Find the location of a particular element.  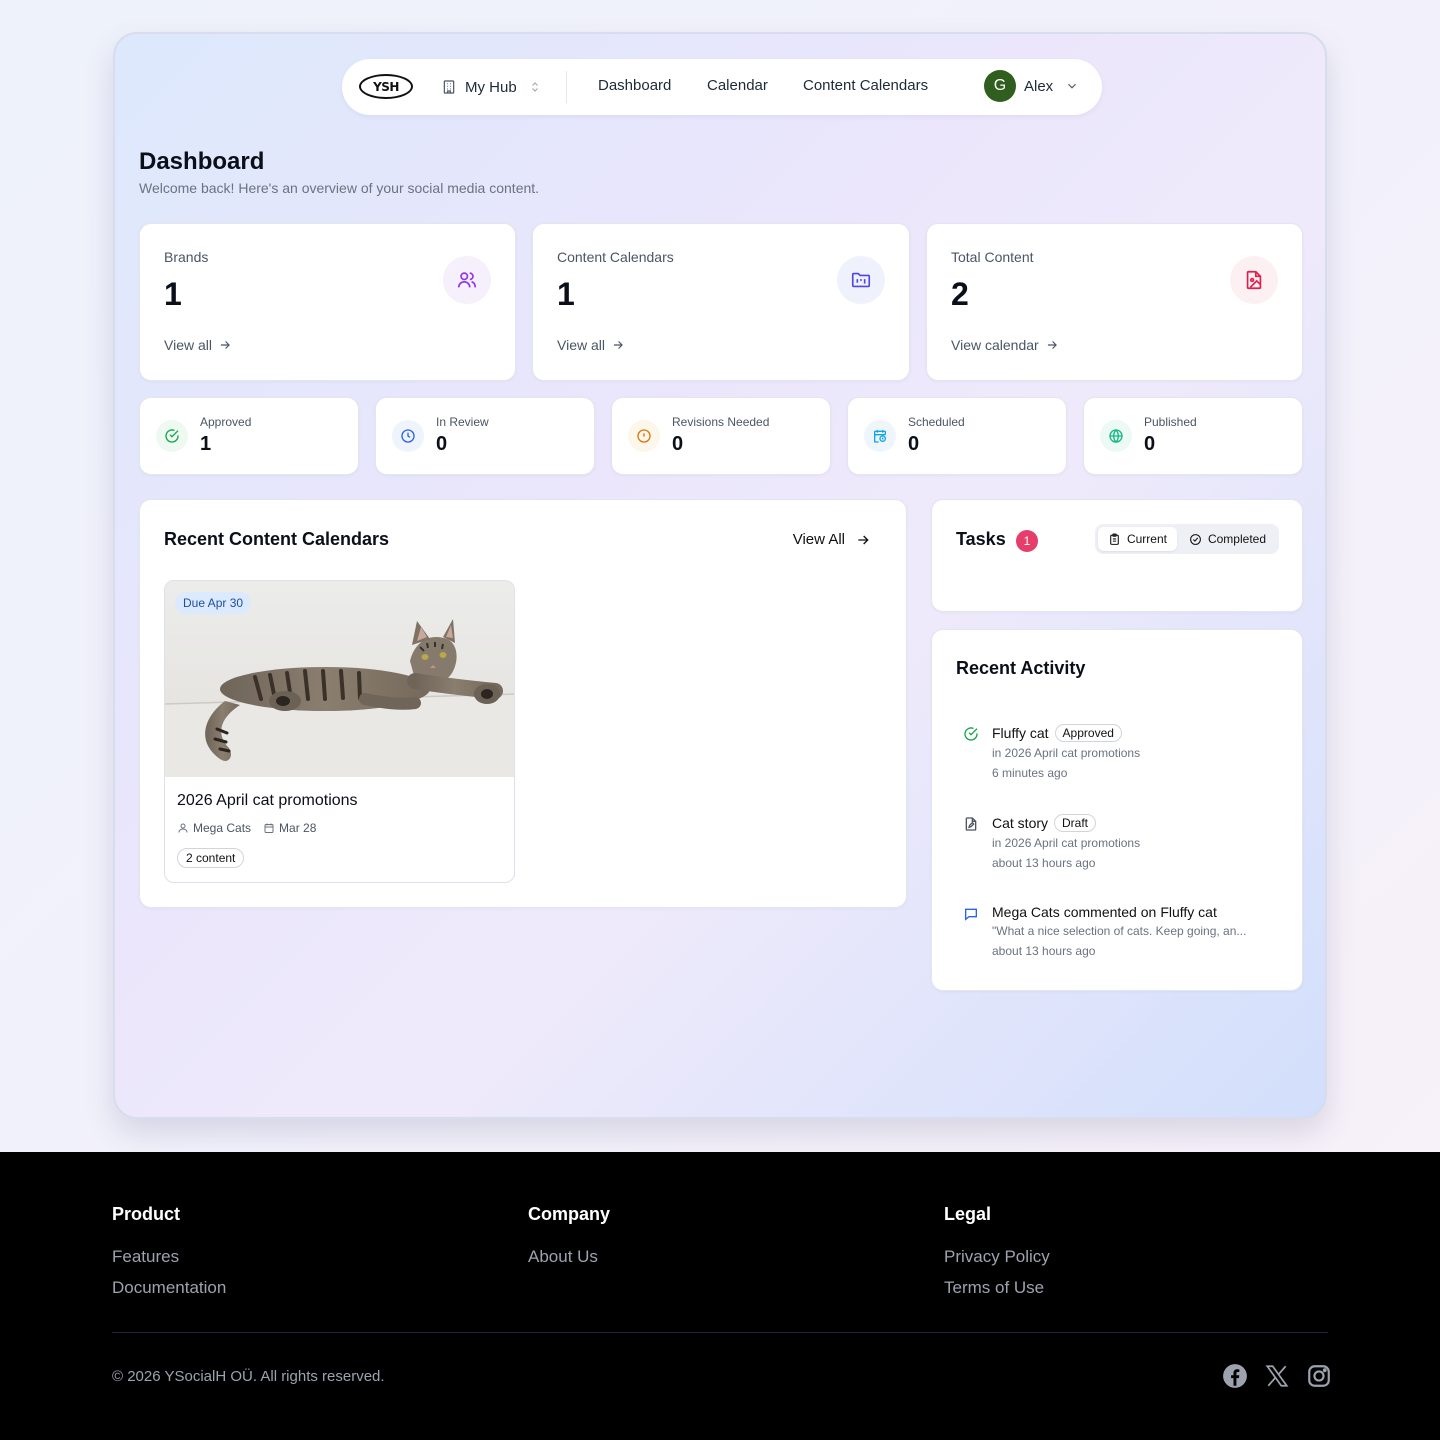

tab-label: Current is located at coordinates (1146, 539).